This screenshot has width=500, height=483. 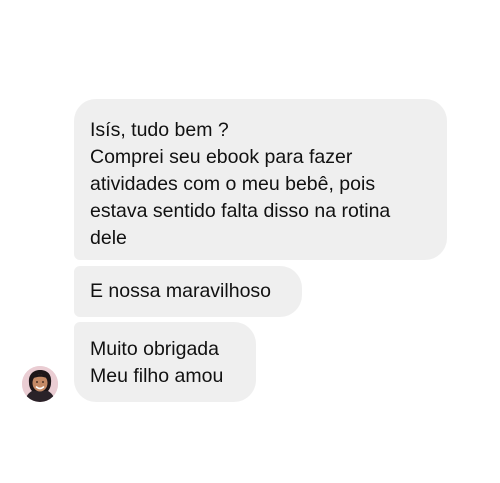 I want to click on message-1-line-5: dele, so click(x=108, y=238).